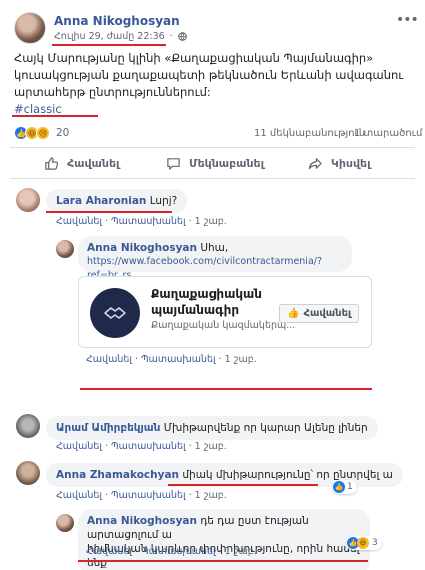 This screenshot has height=570, width=425. I want to click on reply-reaction-count: 3, so click(375, 543).